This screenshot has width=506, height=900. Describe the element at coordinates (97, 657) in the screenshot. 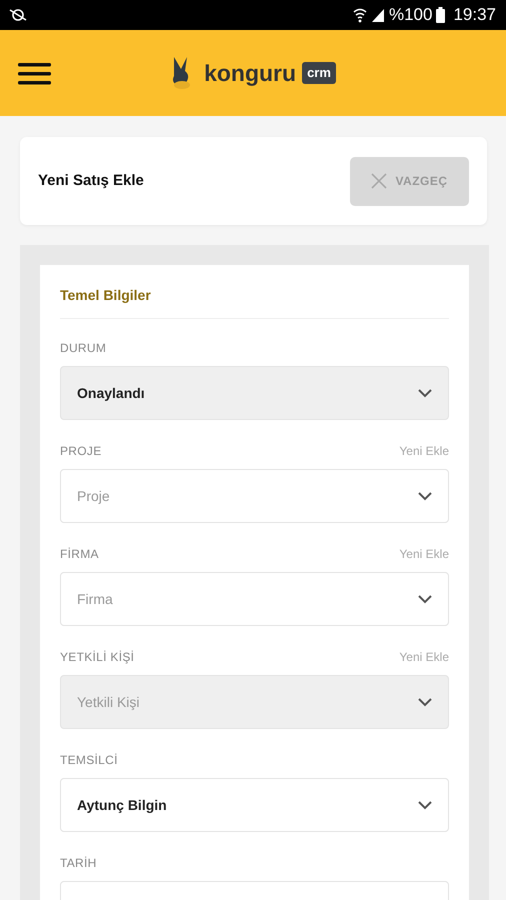

I see `field-label: YETKİLİ KİŞİ` at that location.